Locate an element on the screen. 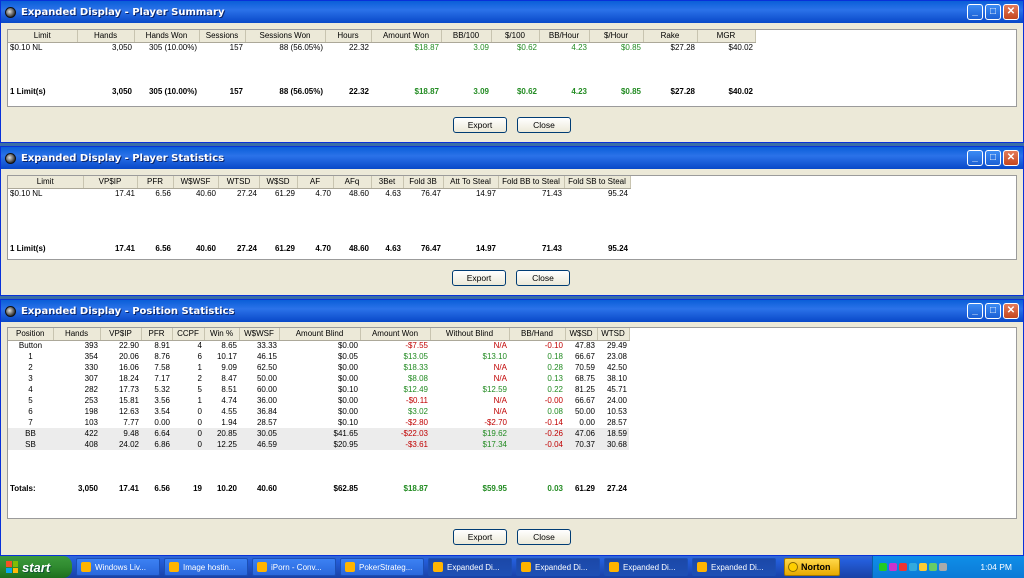 Image resolution: width=1024 pixels, height=578 pixels. table-cell: -0.10 is located at coordinates (553, 346).